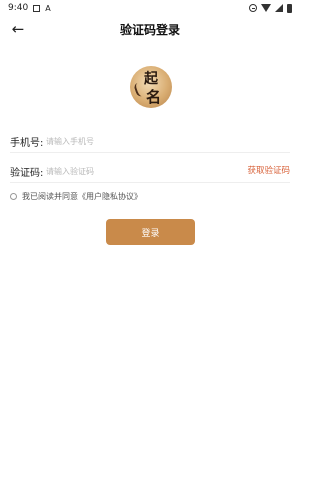 The image size is (320, 500). Describe the element at coordinates (150, 232) in the screenshot. I see `login-button: 登录` at that location.